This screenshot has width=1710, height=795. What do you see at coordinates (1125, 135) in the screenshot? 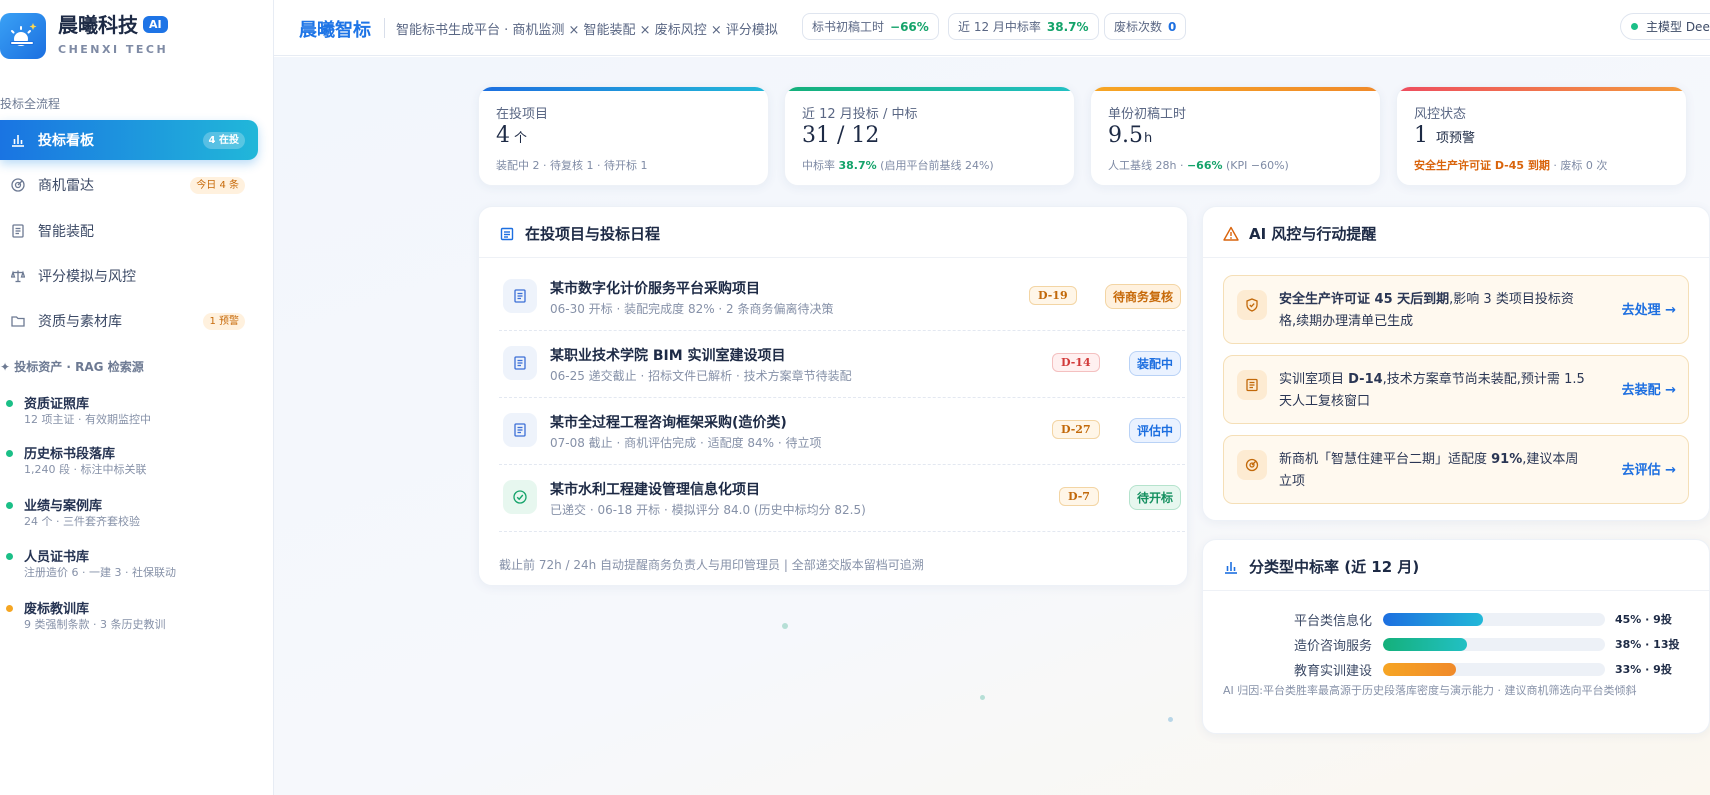
I see `stat-number: 9.5` at bounding box center [1125, 135].